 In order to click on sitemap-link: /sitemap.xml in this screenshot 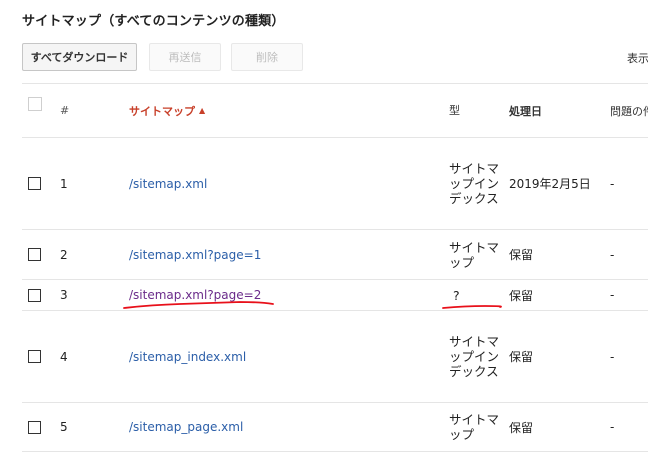, I will do `click(279, 183)`.